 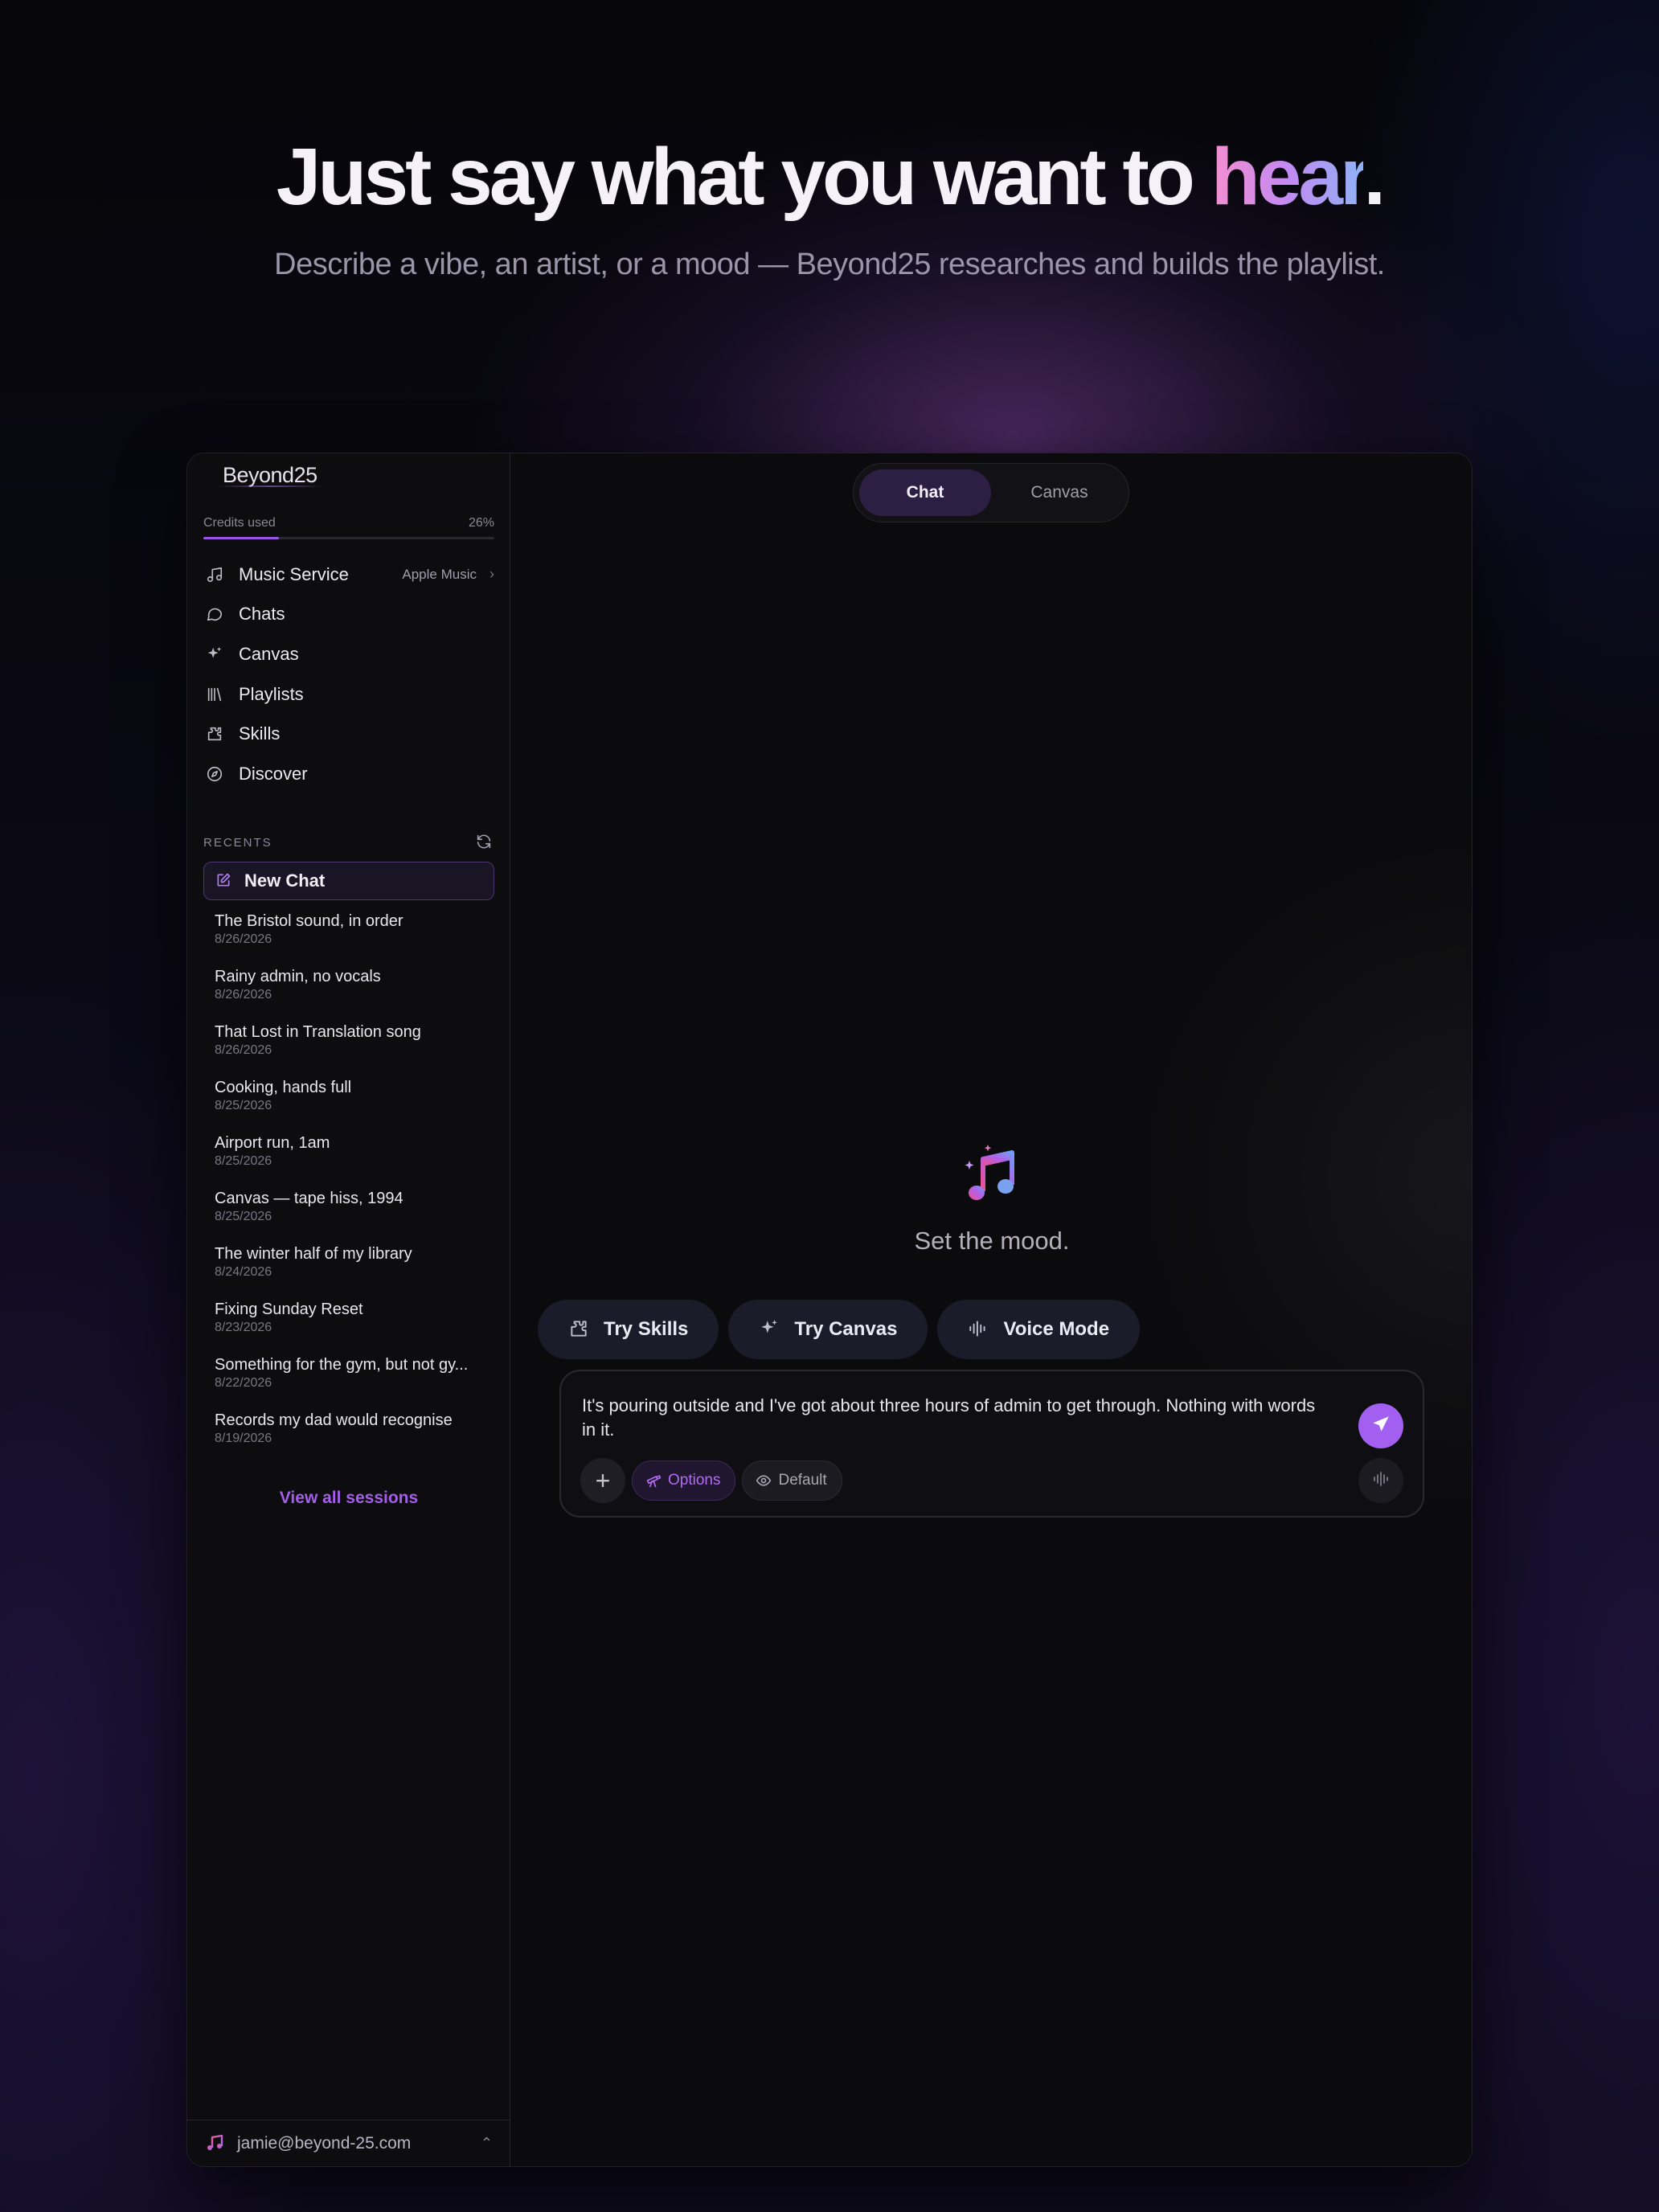 What do you see at coordinates (1374, 177) in the screenshot?
I see `hero-title-end: .` at bounding box center [1374, 177].